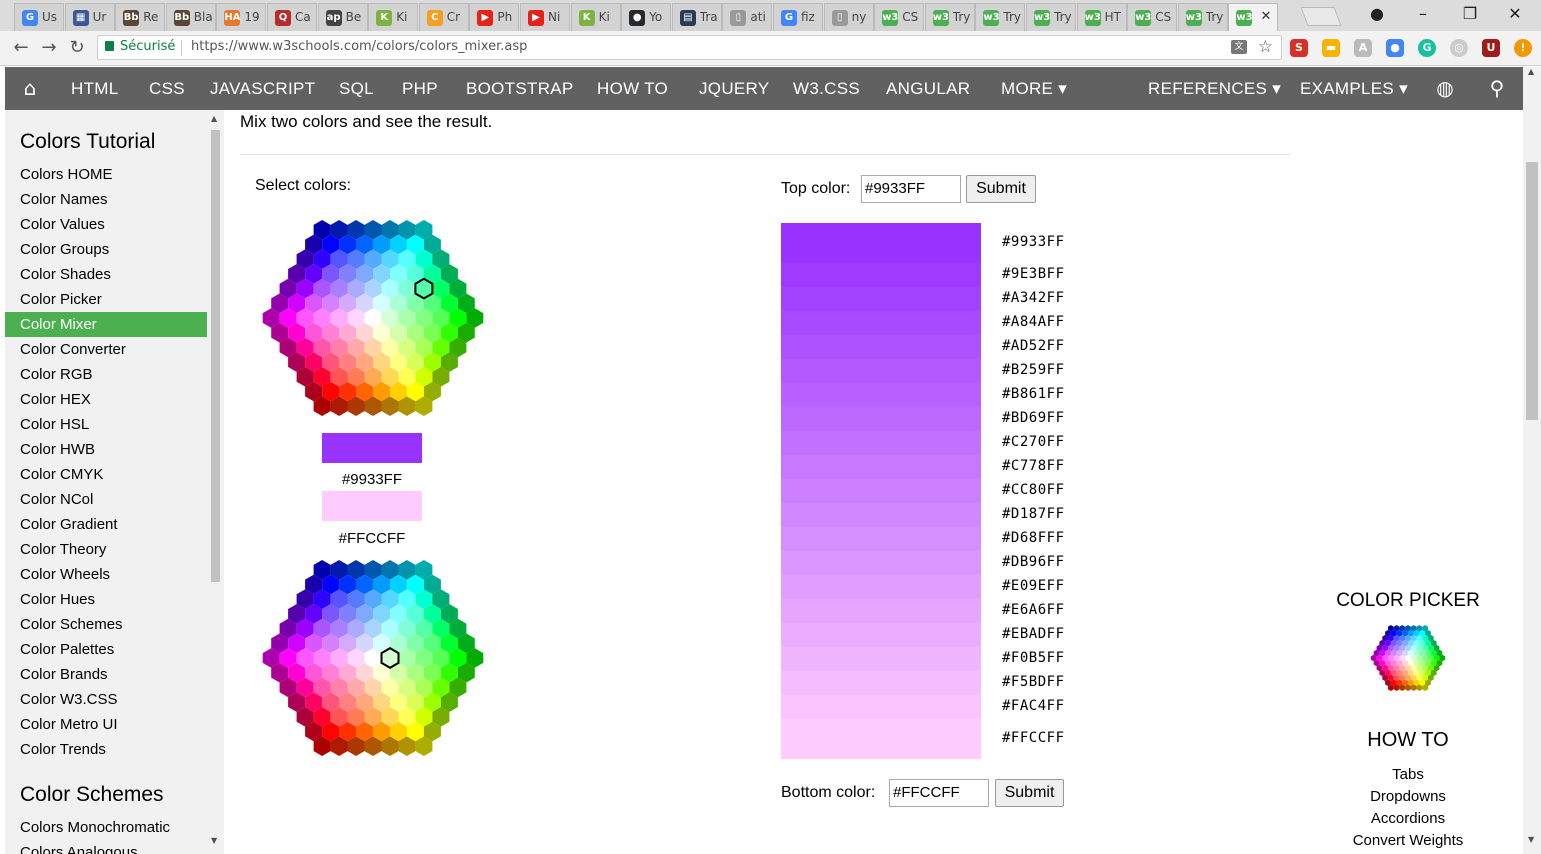  Describe the element at coordinates (106, 574) in the screenshot. I see `sidebar-item-color-wheels: Color Wheels` at that location.